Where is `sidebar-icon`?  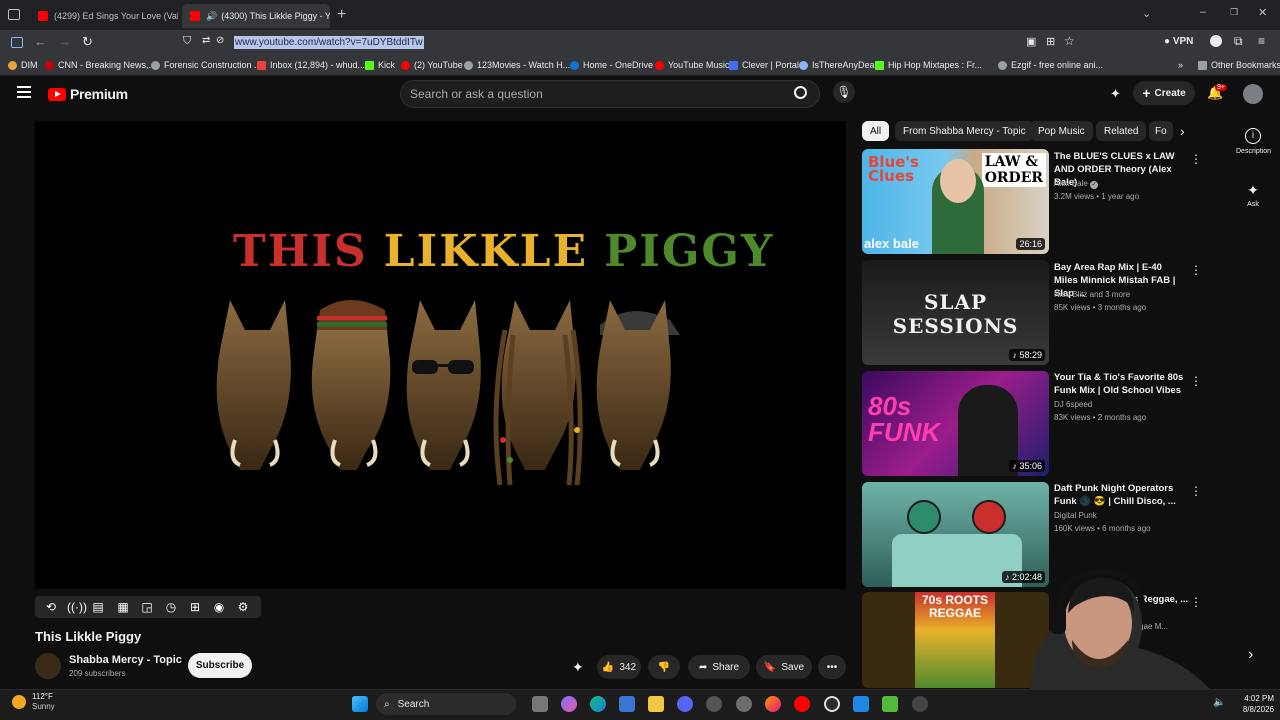 sidebar-icon is located at coordinates (17, 42).